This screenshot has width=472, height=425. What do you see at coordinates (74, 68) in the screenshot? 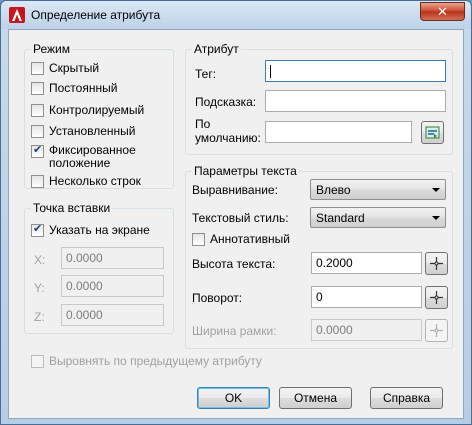
I see `hidden-label: Скрытый` at bounding box center [74, 68].